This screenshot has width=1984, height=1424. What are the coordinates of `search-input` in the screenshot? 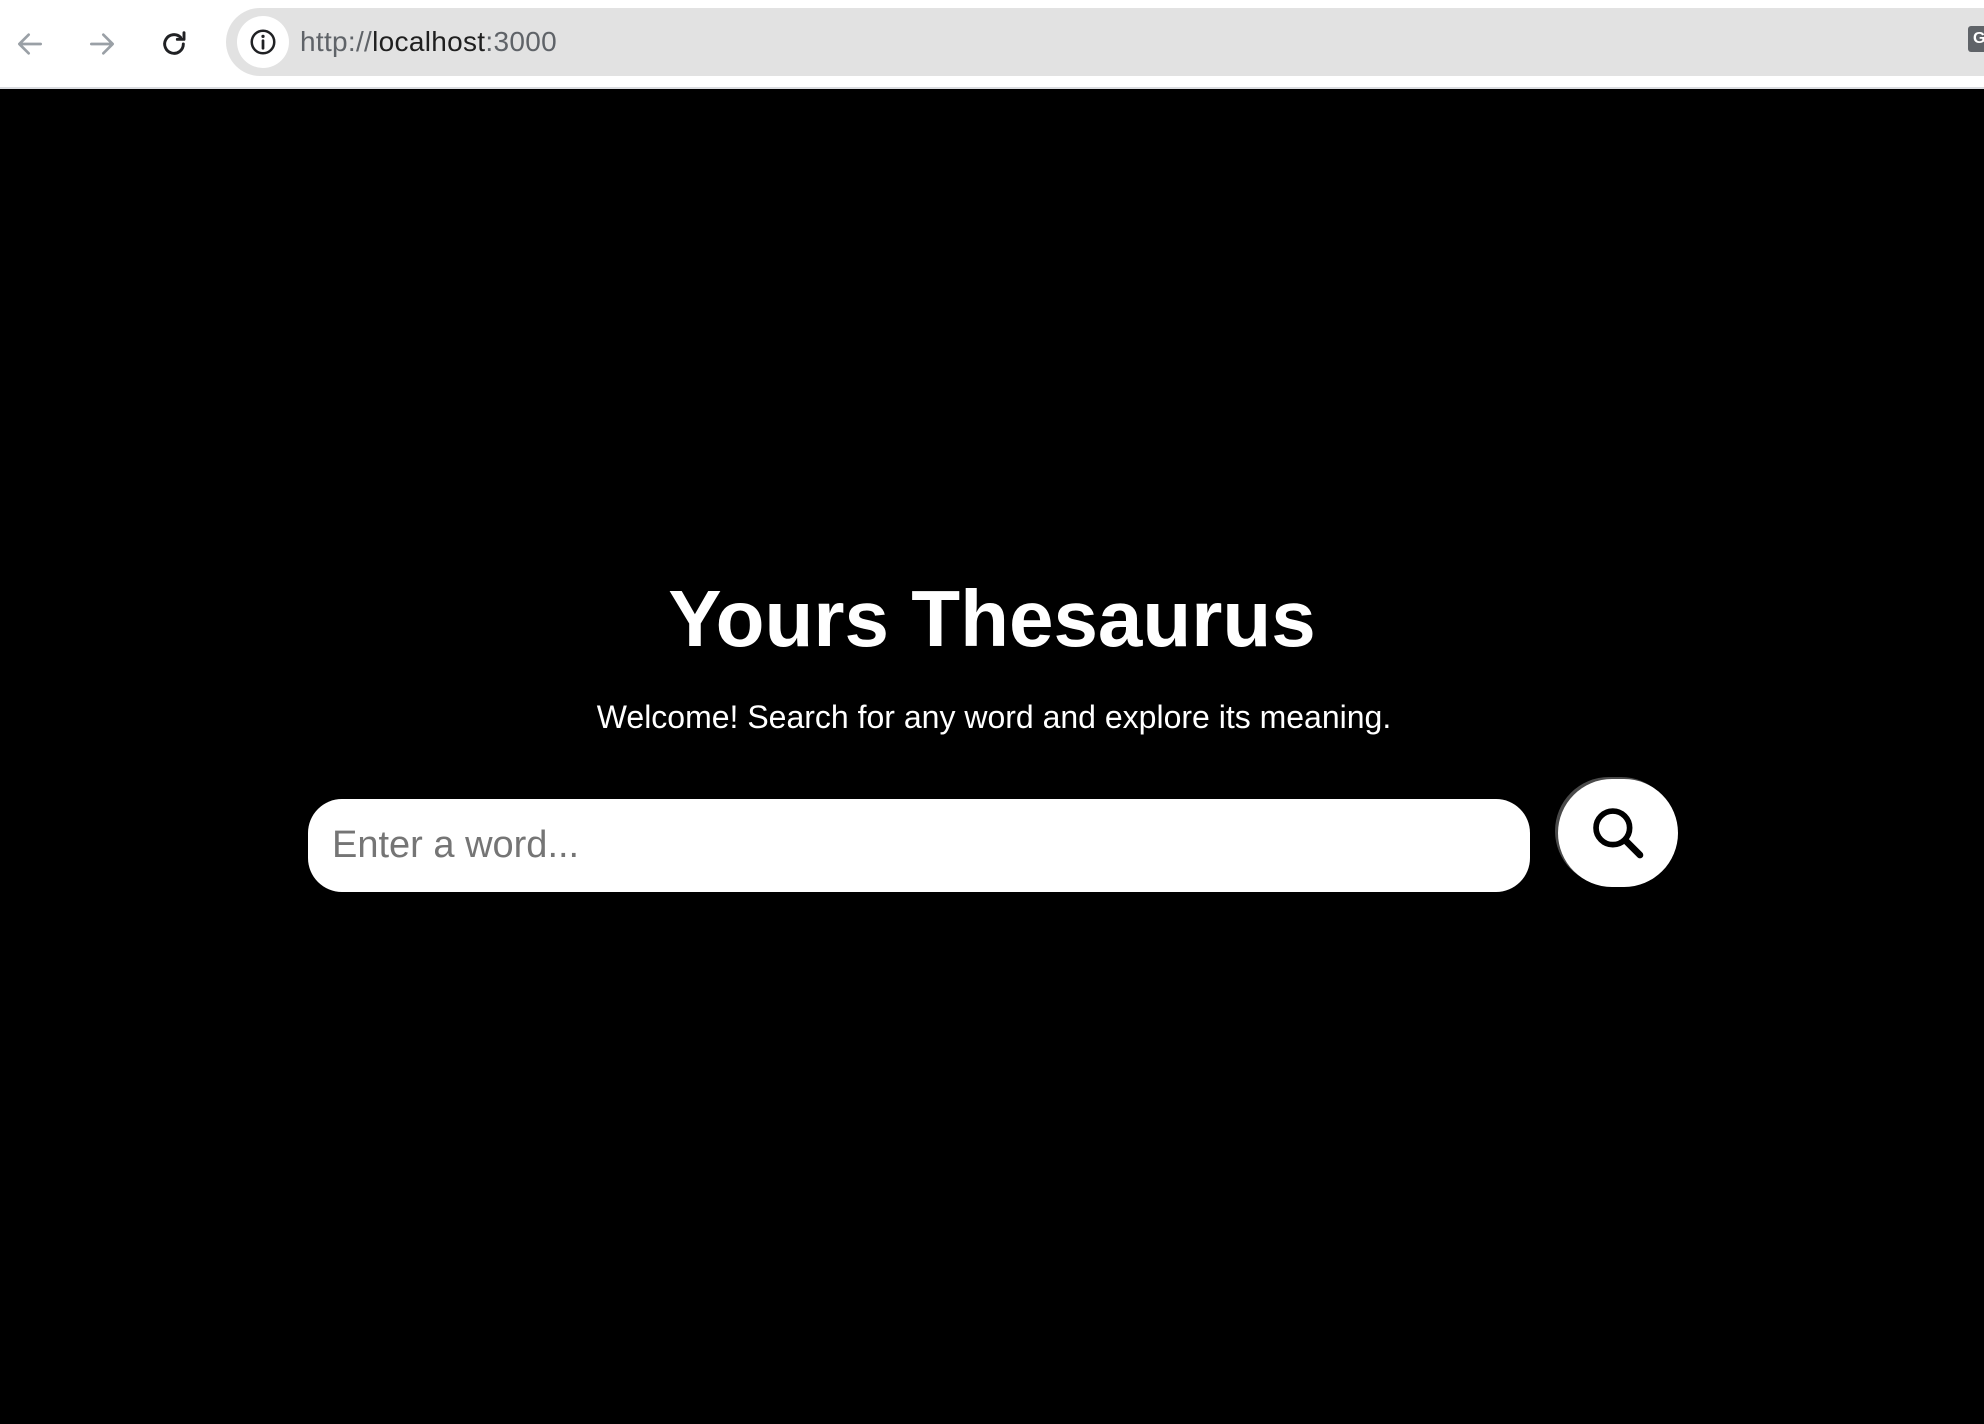 It's located at (919, 845).